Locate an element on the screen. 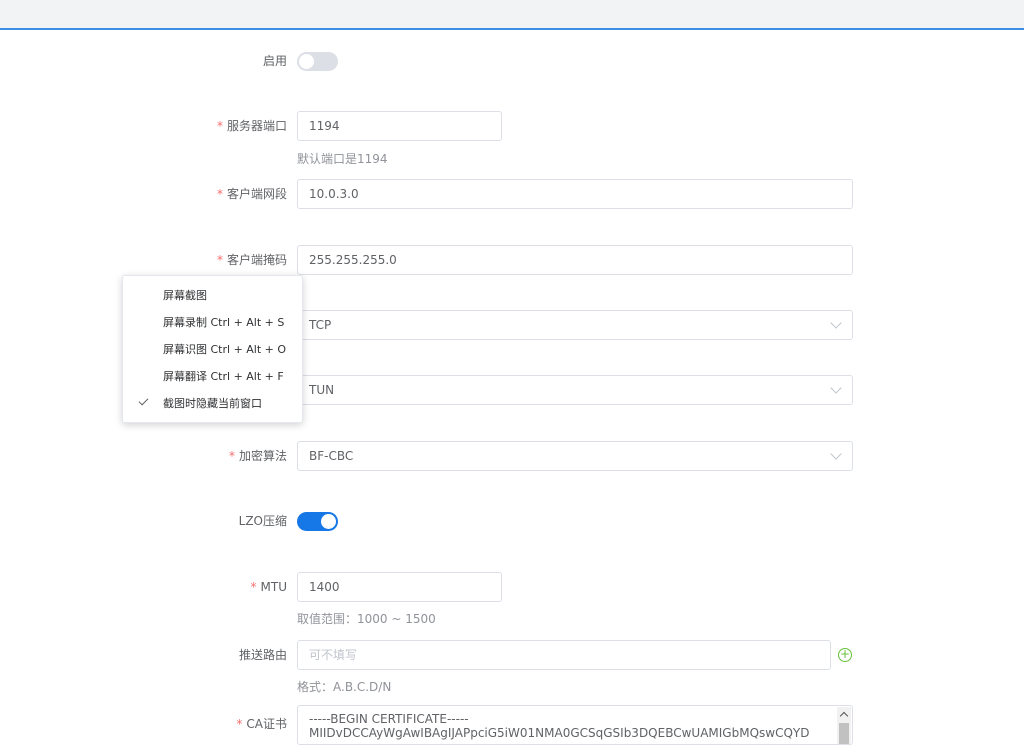 The height and width of the screenshot is (745, 1024). cipher-row: * 加密算法 BF-CBC is located at coordinates (512, 456).